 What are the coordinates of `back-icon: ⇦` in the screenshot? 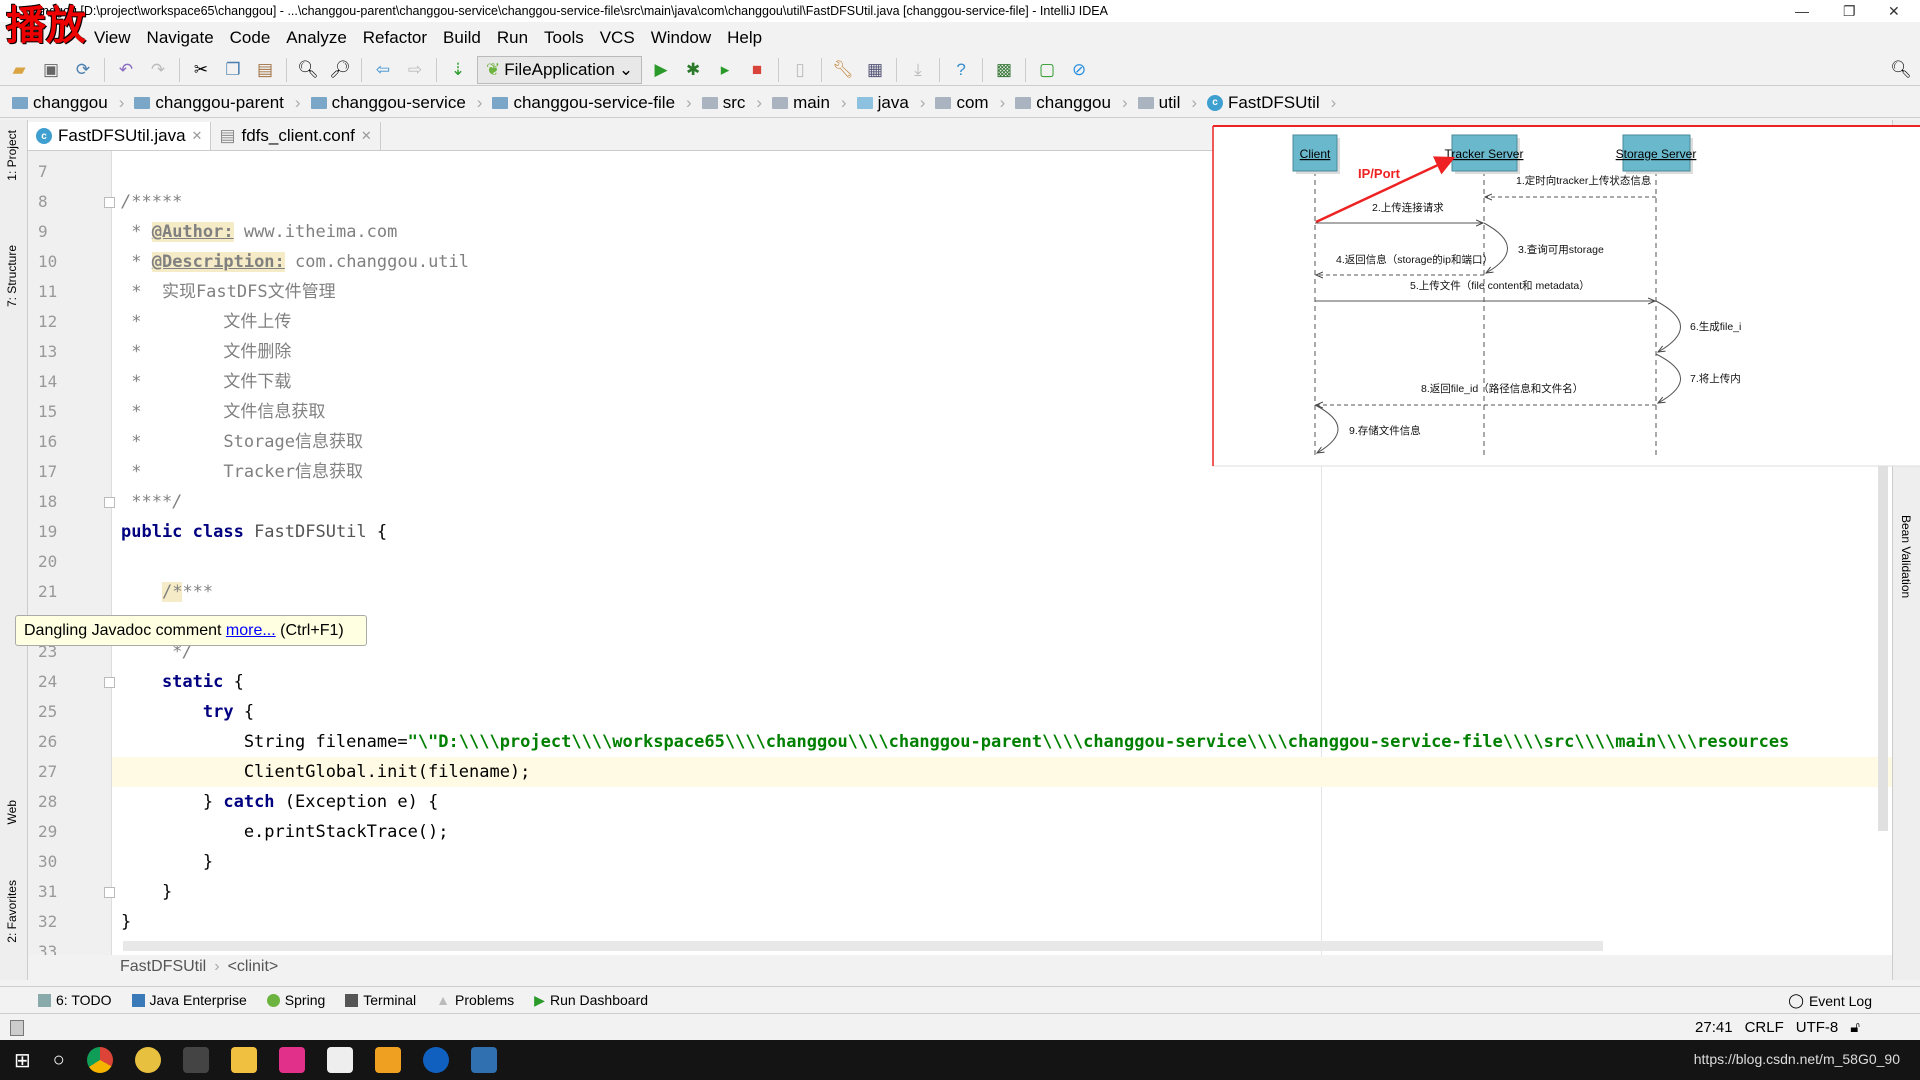 It's located at (383, 70).